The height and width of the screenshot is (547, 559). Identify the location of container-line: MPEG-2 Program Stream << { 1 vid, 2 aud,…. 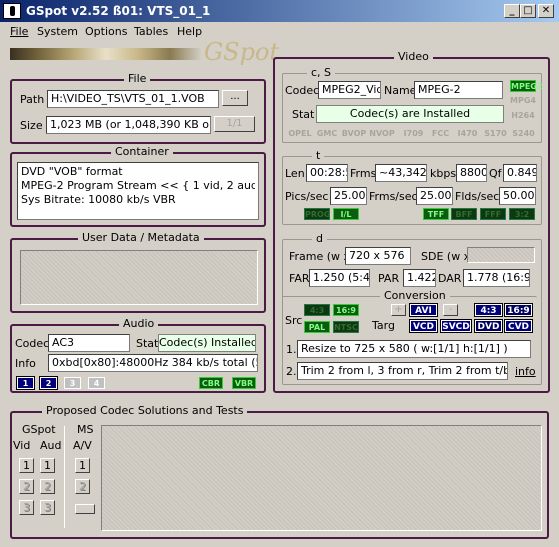
(138, 185).